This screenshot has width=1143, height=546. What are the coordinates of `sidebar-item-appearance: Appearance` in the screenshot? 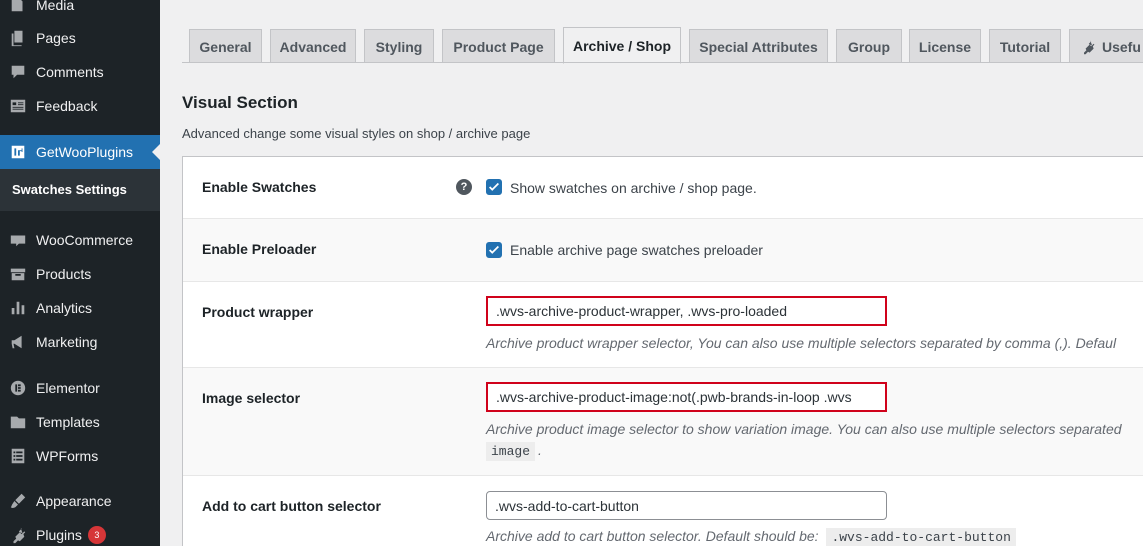 It's located at (80, 501).